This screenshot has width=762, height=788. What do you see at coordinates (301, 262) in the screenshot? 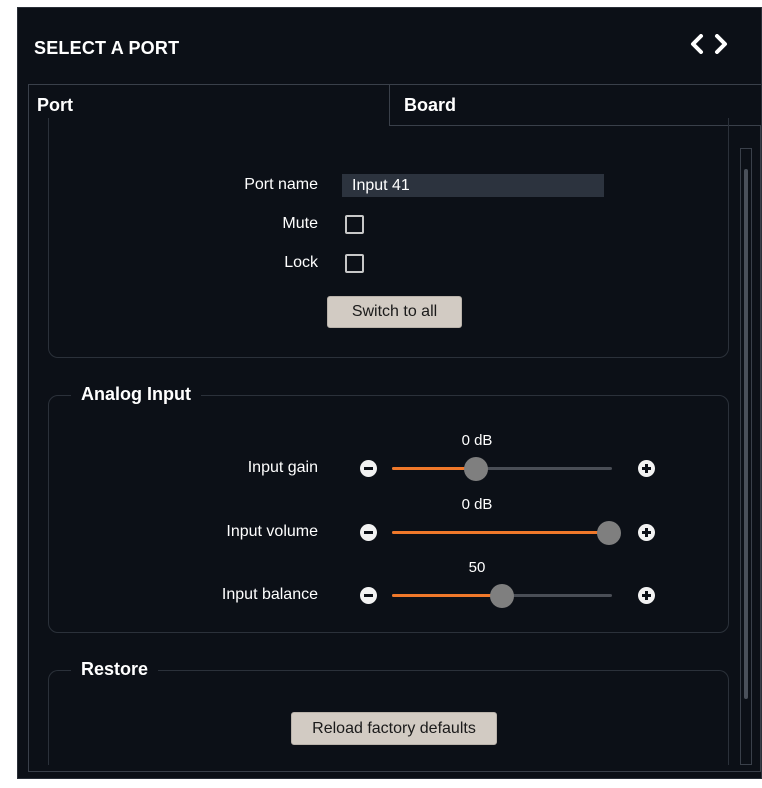
I see `lock-label: Lock` at bounding box center [301, 262].